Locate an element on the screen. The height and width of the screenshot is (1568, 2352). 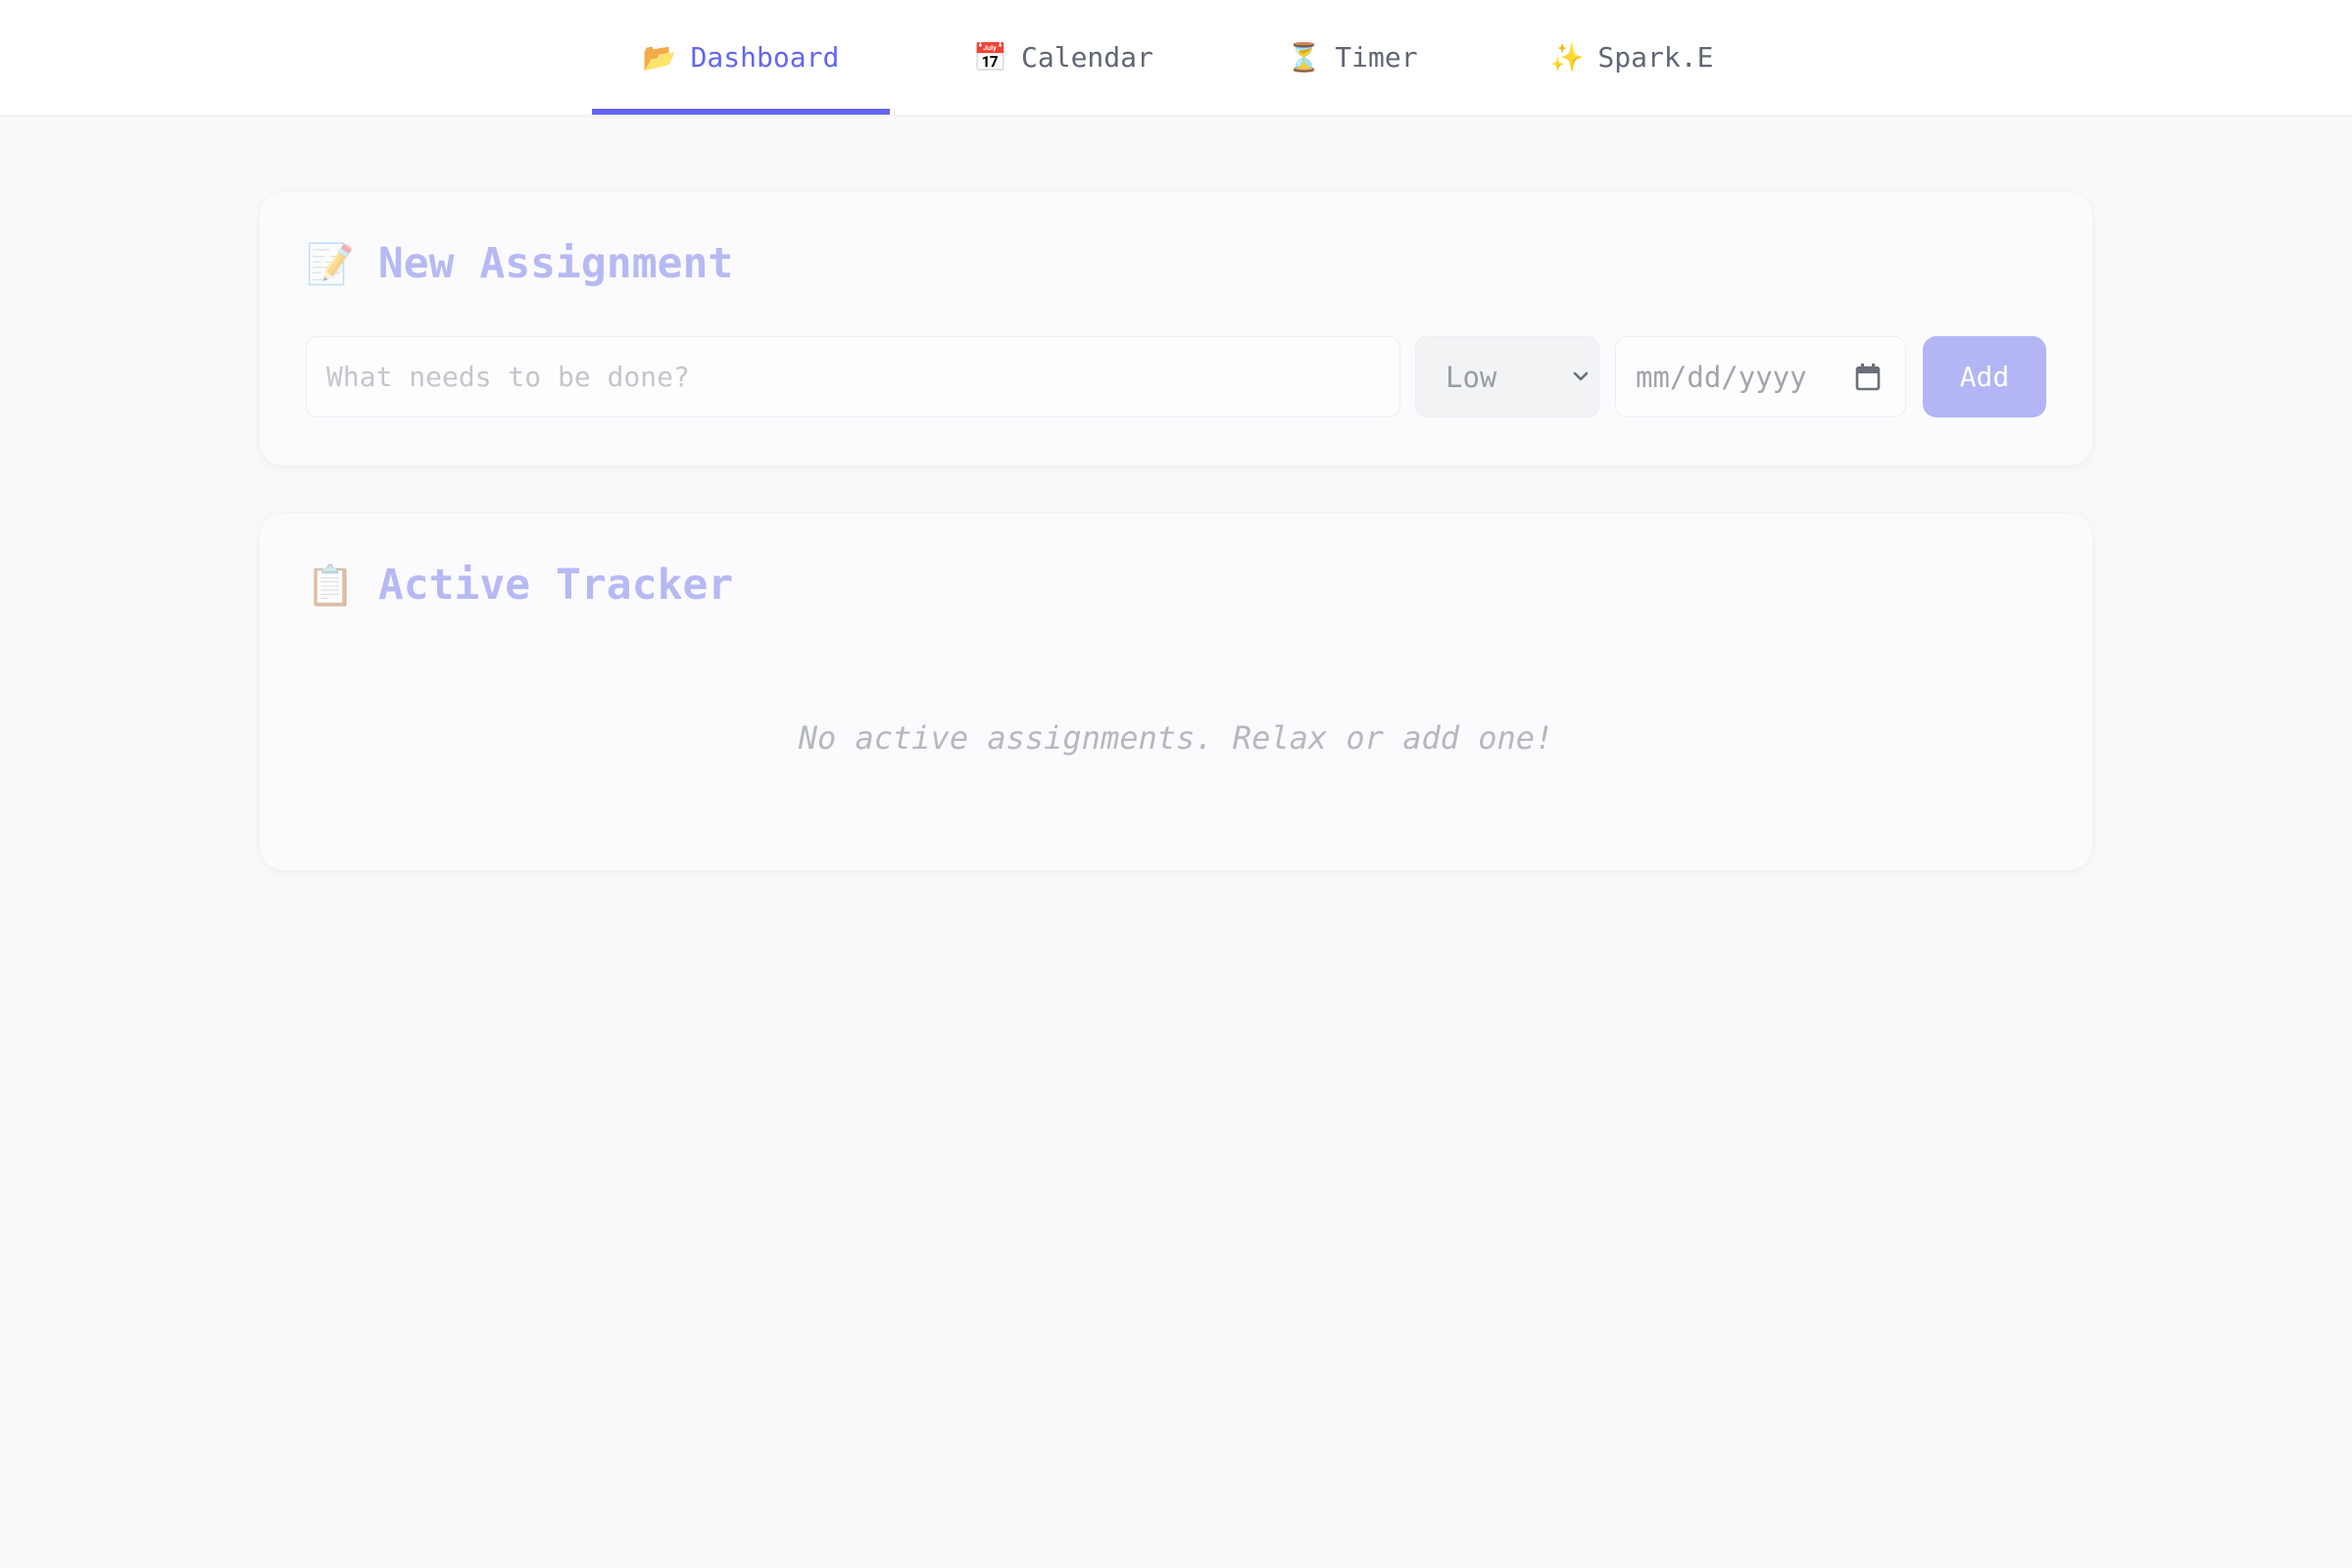
tab-calendar: 📅 Calendar is located at coordinates (1063, 57).